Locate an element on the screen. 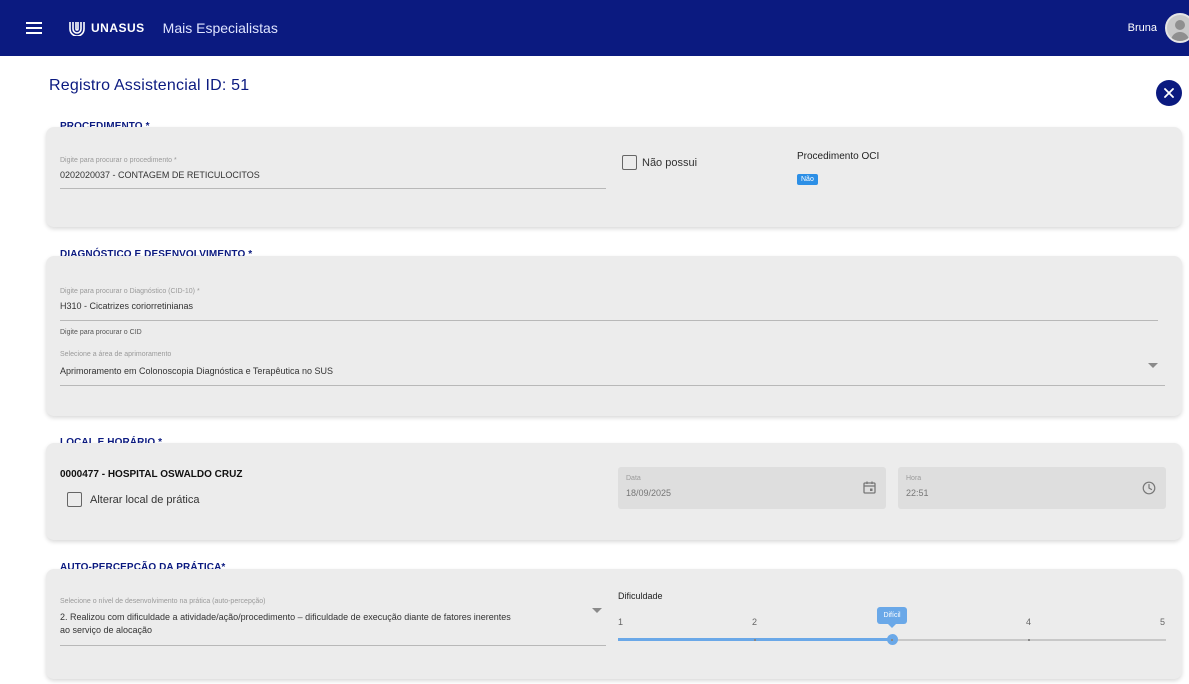 This screenshot has width=1189, height=684. hora-field: Hora 22:51 is located at coordinates (1032, 488).